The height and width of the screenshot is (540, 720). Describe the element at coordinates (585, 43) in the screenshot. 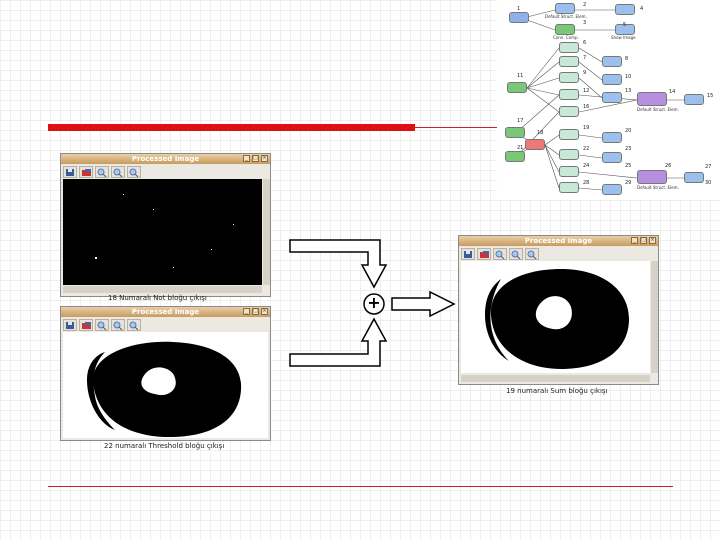

I see `diagram-number: 6` at that location.